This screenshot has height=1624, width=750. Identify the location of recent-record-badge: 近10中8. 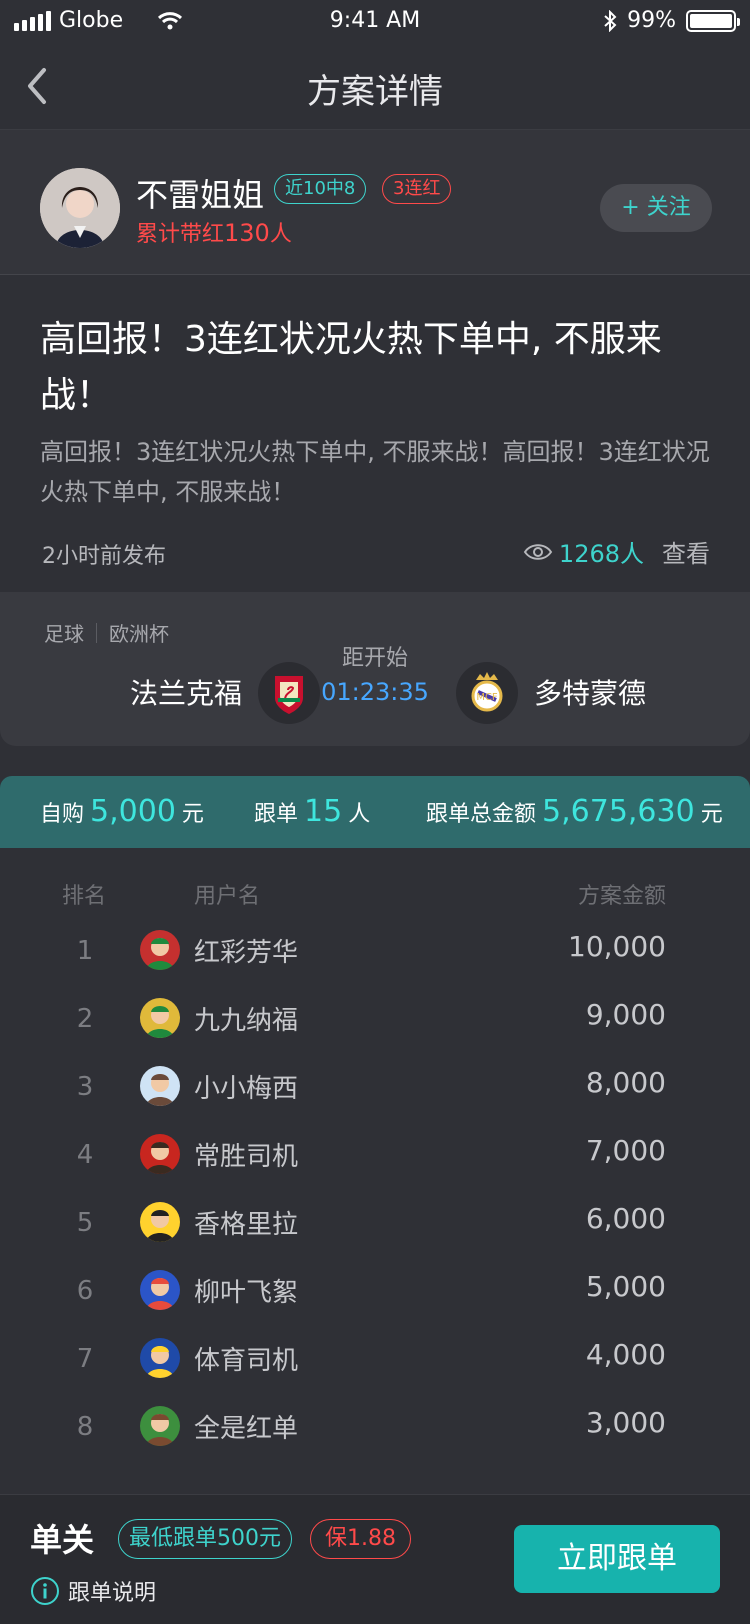
(320, 189).